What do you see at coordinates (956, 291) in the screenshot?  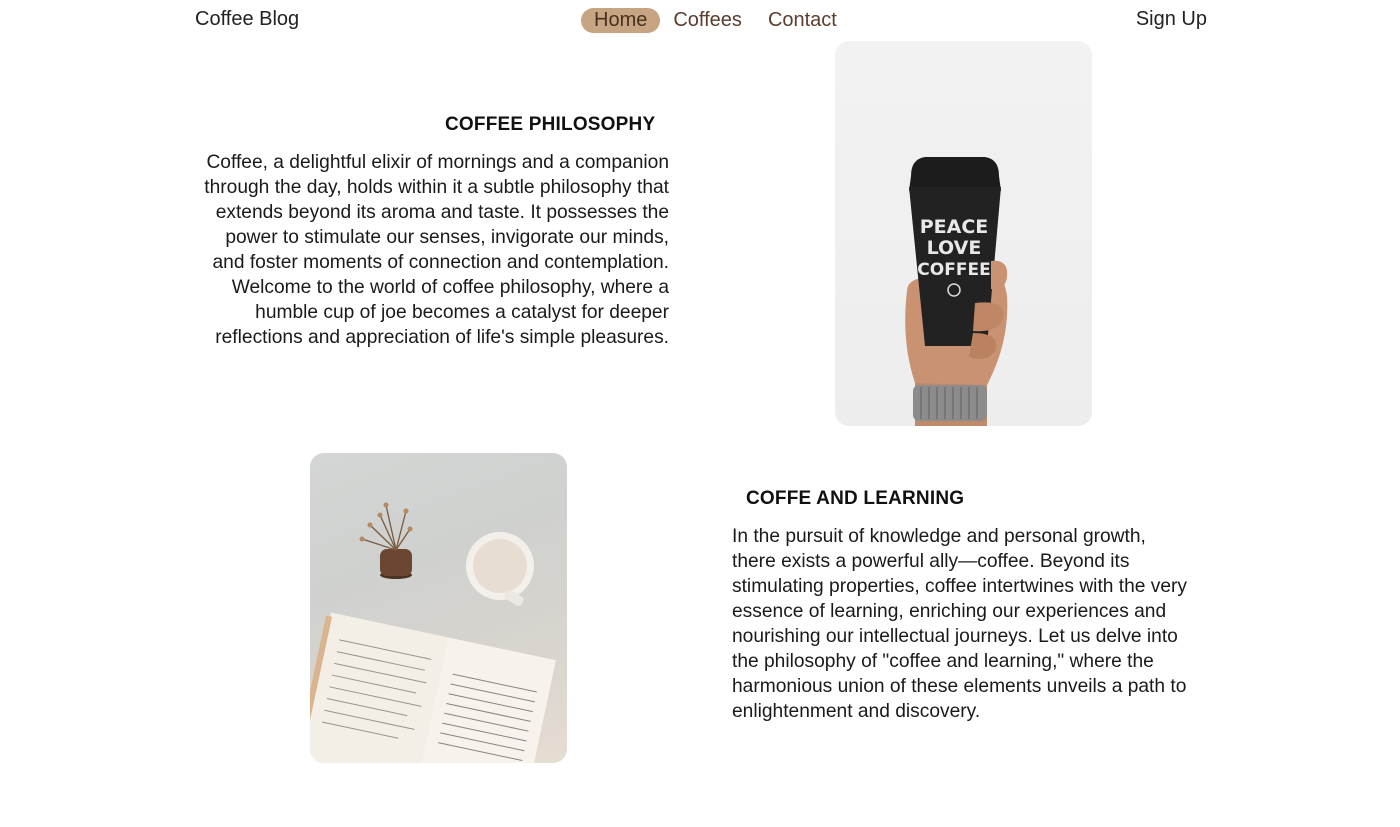 I see `coffee-cup-illustration: PEACE LOVE COFFEE` at bounding box center [956, 291].